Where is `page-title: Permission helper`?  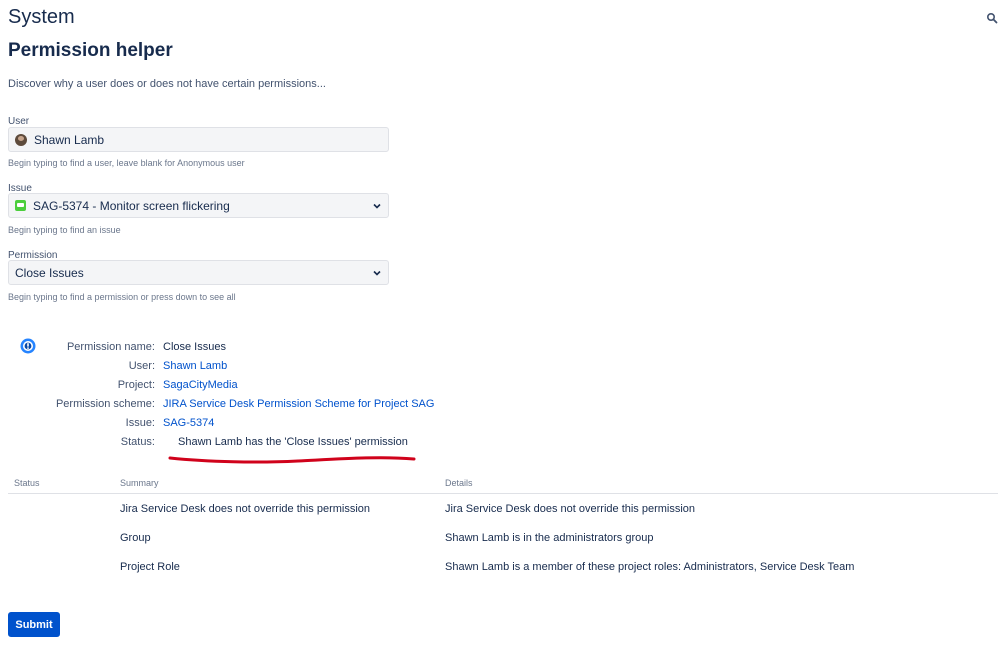
page-title: Permission helper is located at coordinates (90, 50).